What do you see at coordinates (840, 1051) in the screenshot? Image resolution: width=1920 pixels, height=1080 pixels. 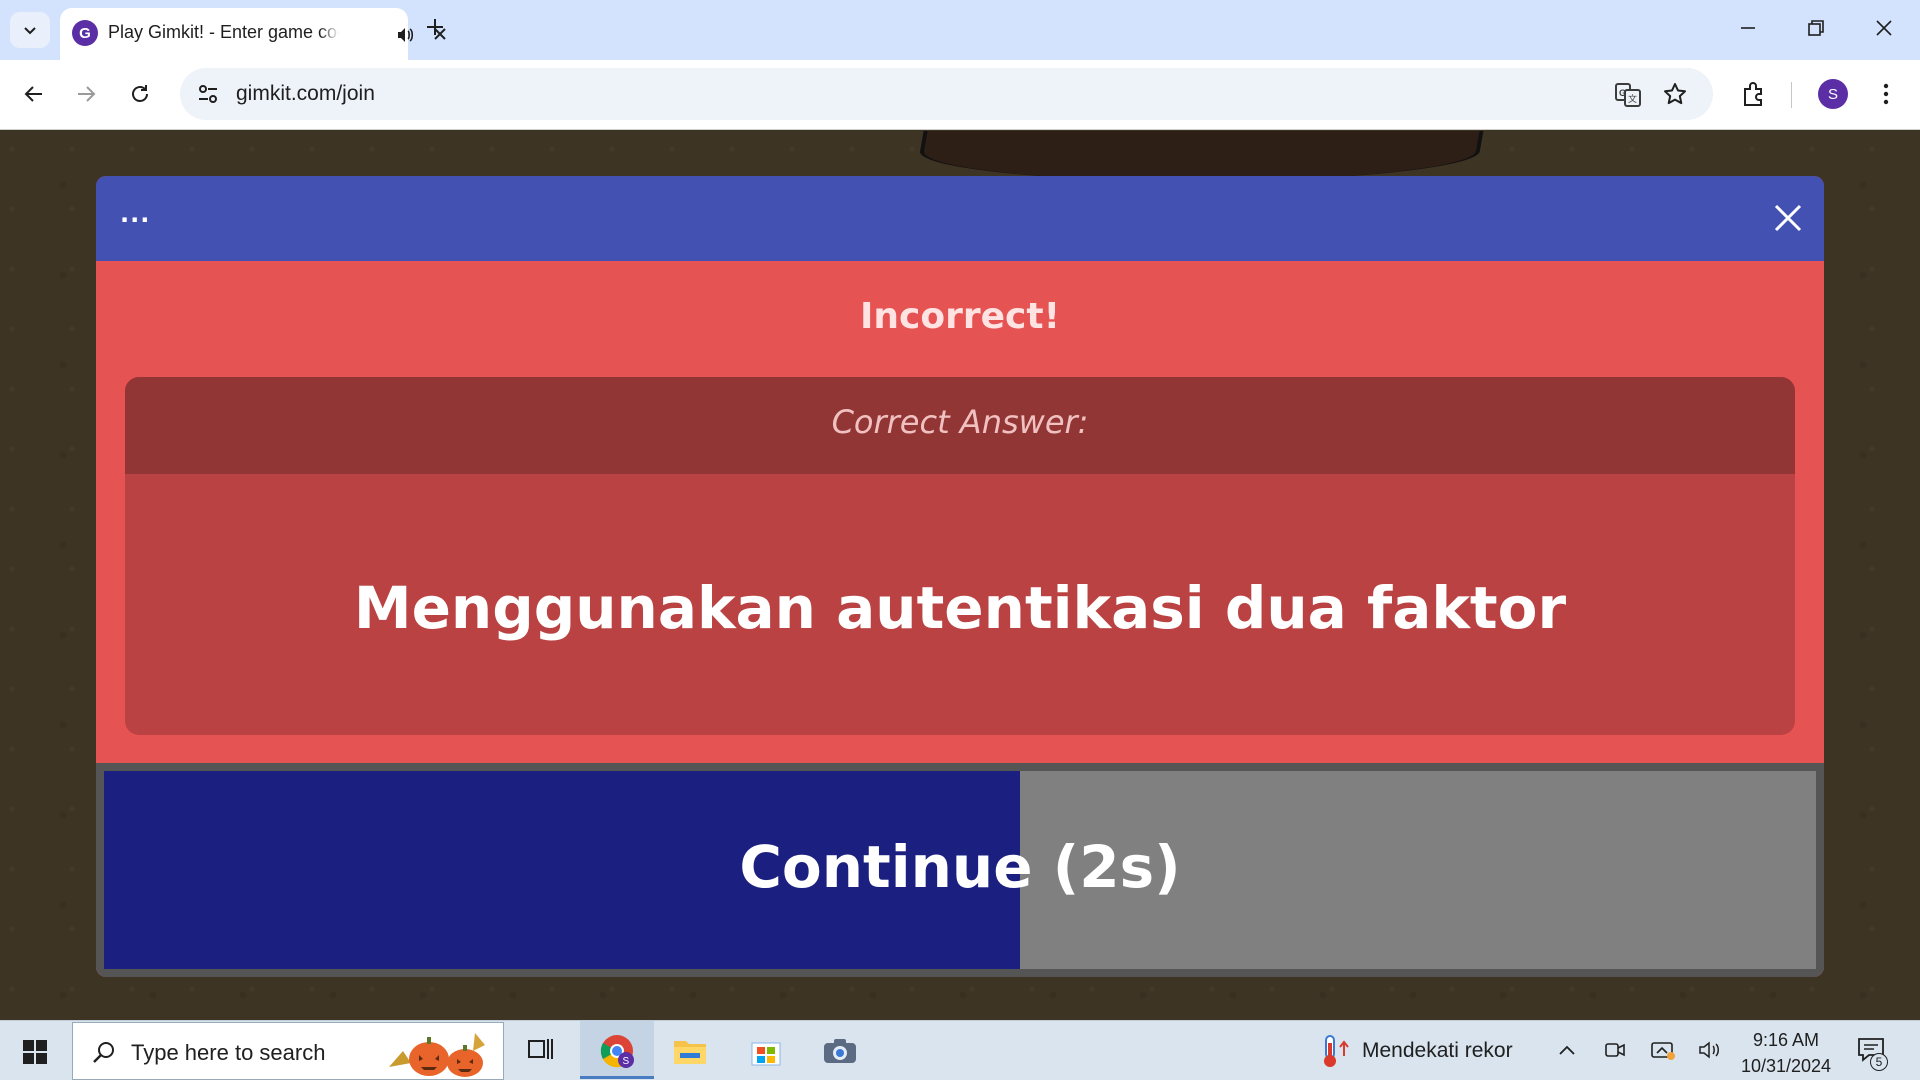 I see `camera-icon` at bounding box center [840, 1051].